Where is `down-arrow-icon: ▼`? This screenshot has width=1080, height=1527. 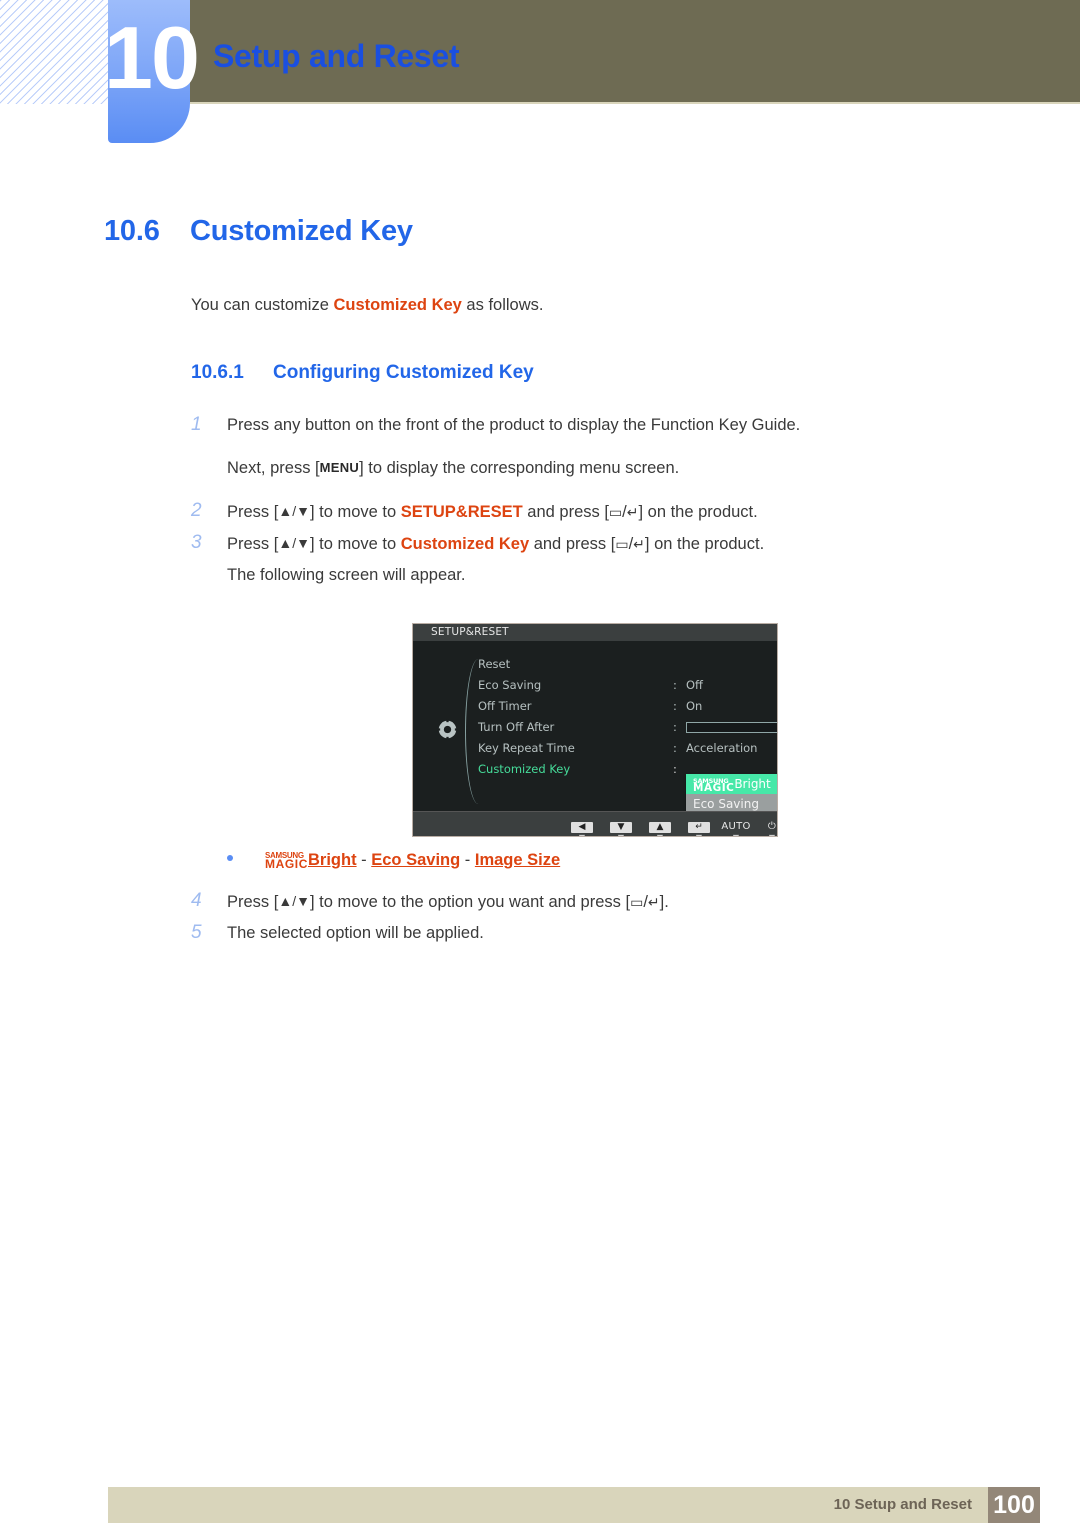
down-arrow-icon: ▼ is located at coordinates (621, 827).